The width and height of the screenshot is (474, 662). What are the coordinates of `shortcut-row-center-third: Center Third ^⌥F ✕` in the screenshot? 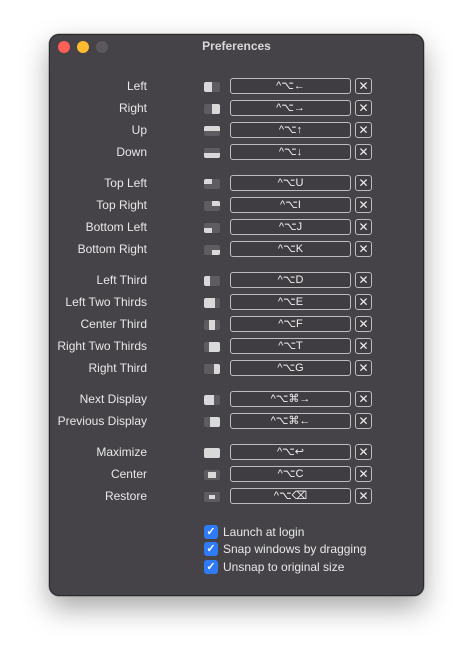 It's located at (236, 325).